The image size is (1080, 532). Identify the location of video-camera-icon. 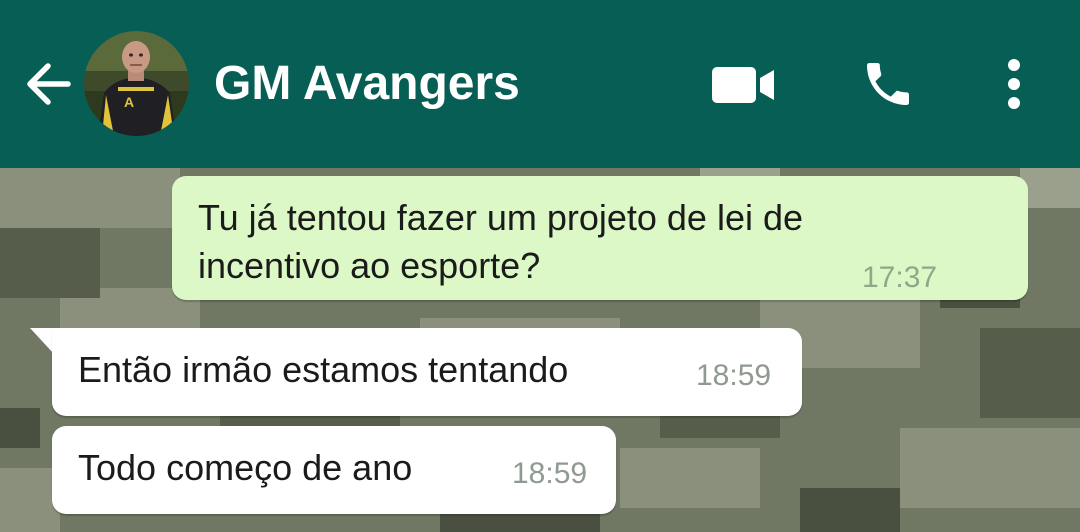
(743, 85).